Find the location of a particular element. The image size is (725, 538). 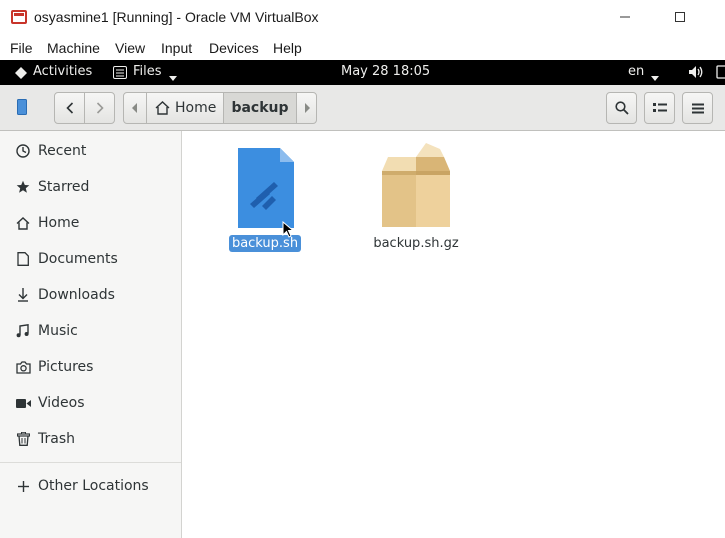

star-icon is located at coordinates (23, 187).